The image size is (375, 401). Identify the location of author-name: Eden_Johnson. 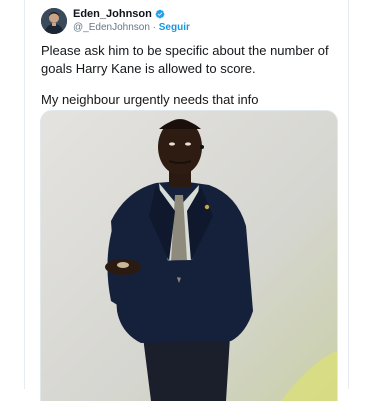
(112, 14).